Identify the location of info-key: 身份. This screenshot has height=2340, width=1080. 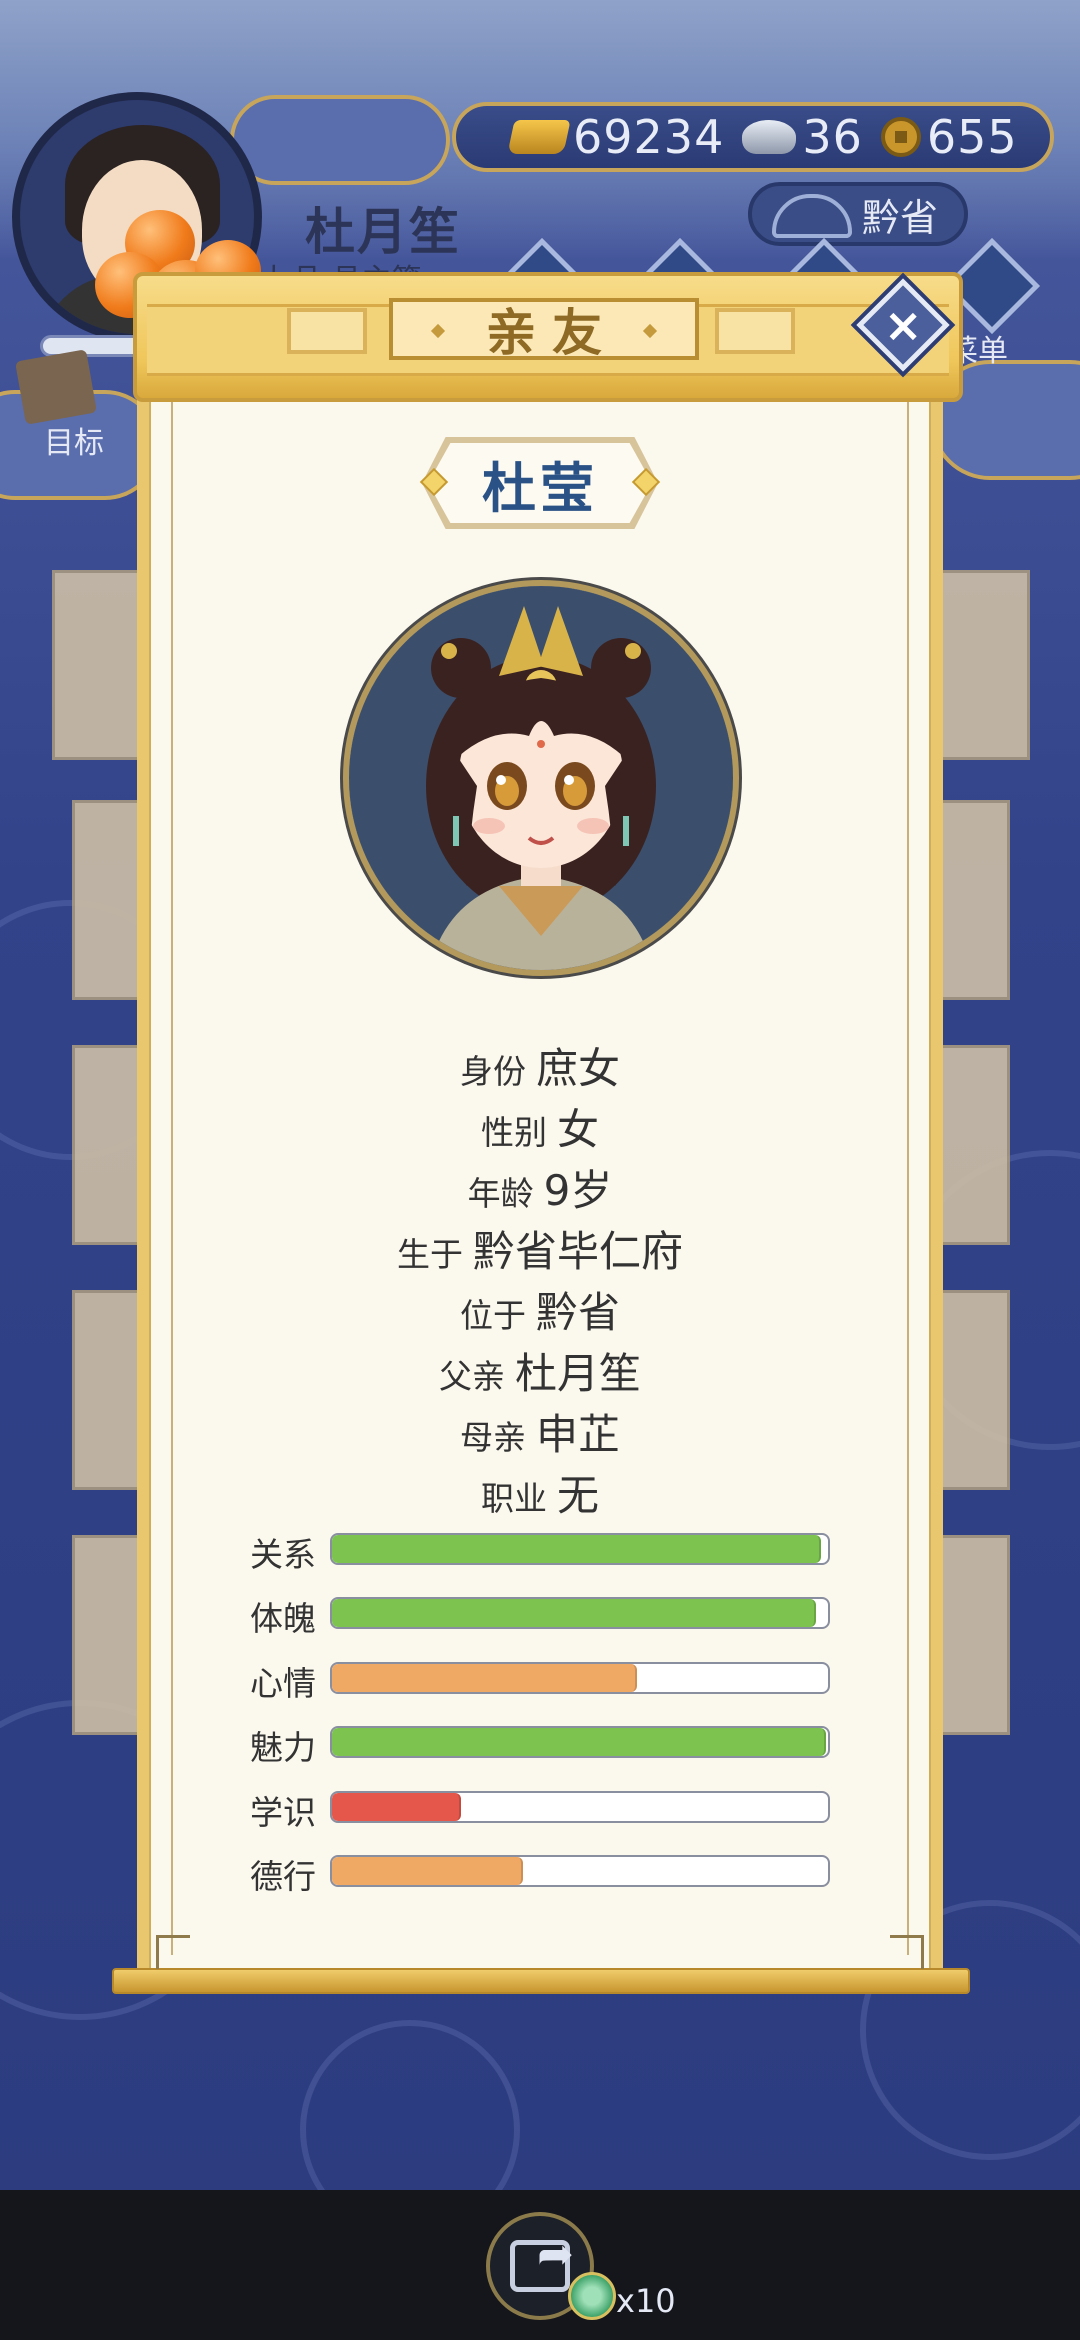
(492, 1071).